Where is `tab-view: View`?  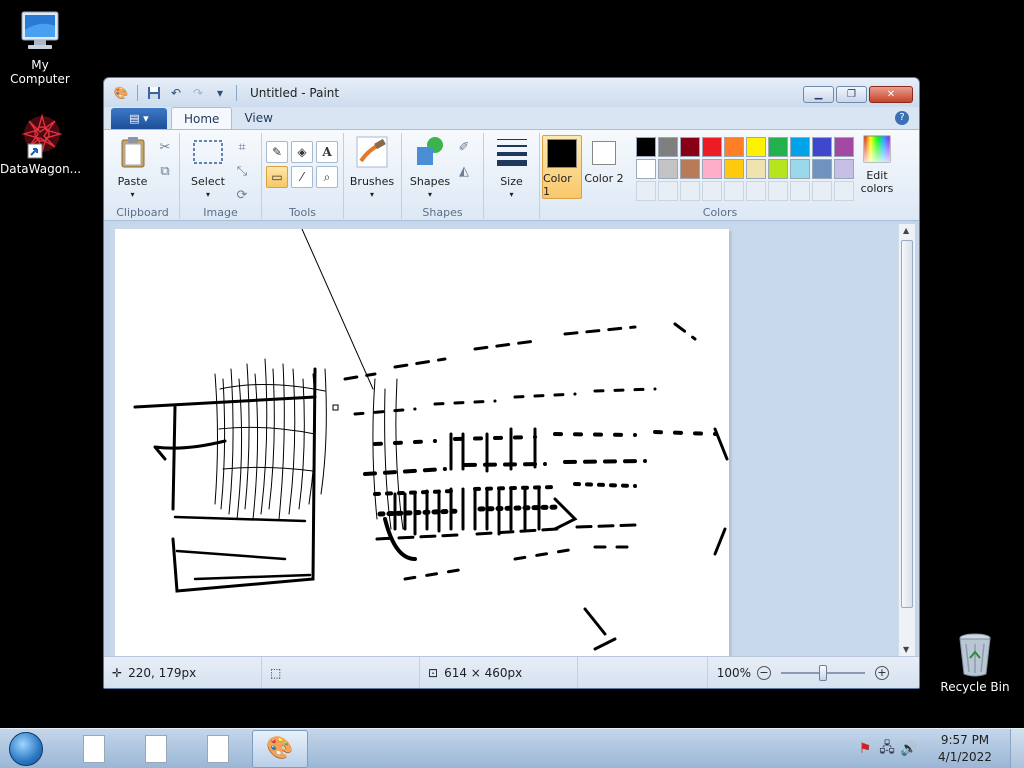 tab-view: View is located at coordinates (258, 118).